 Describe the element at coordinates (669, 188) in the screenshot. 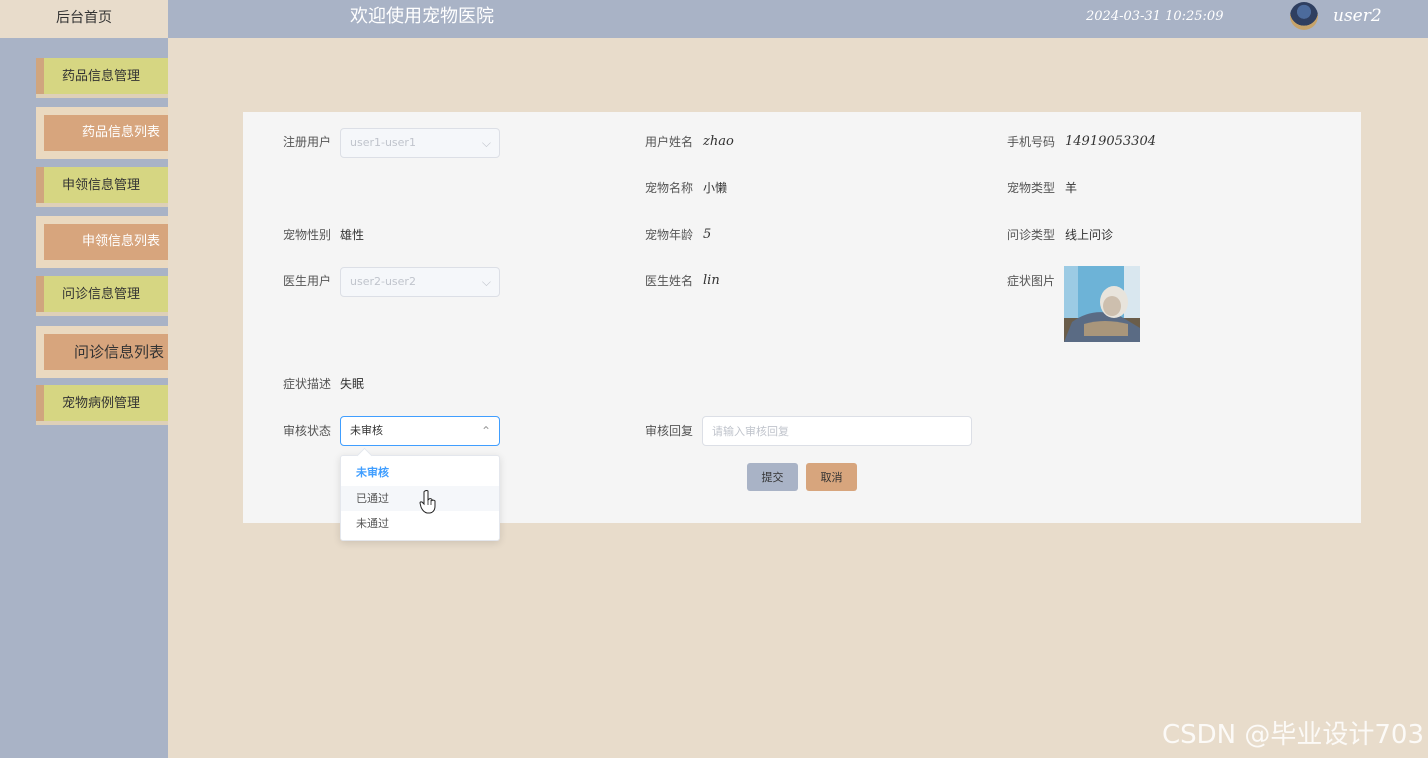

I see `pet-name-label: 宠物名称` at that location.